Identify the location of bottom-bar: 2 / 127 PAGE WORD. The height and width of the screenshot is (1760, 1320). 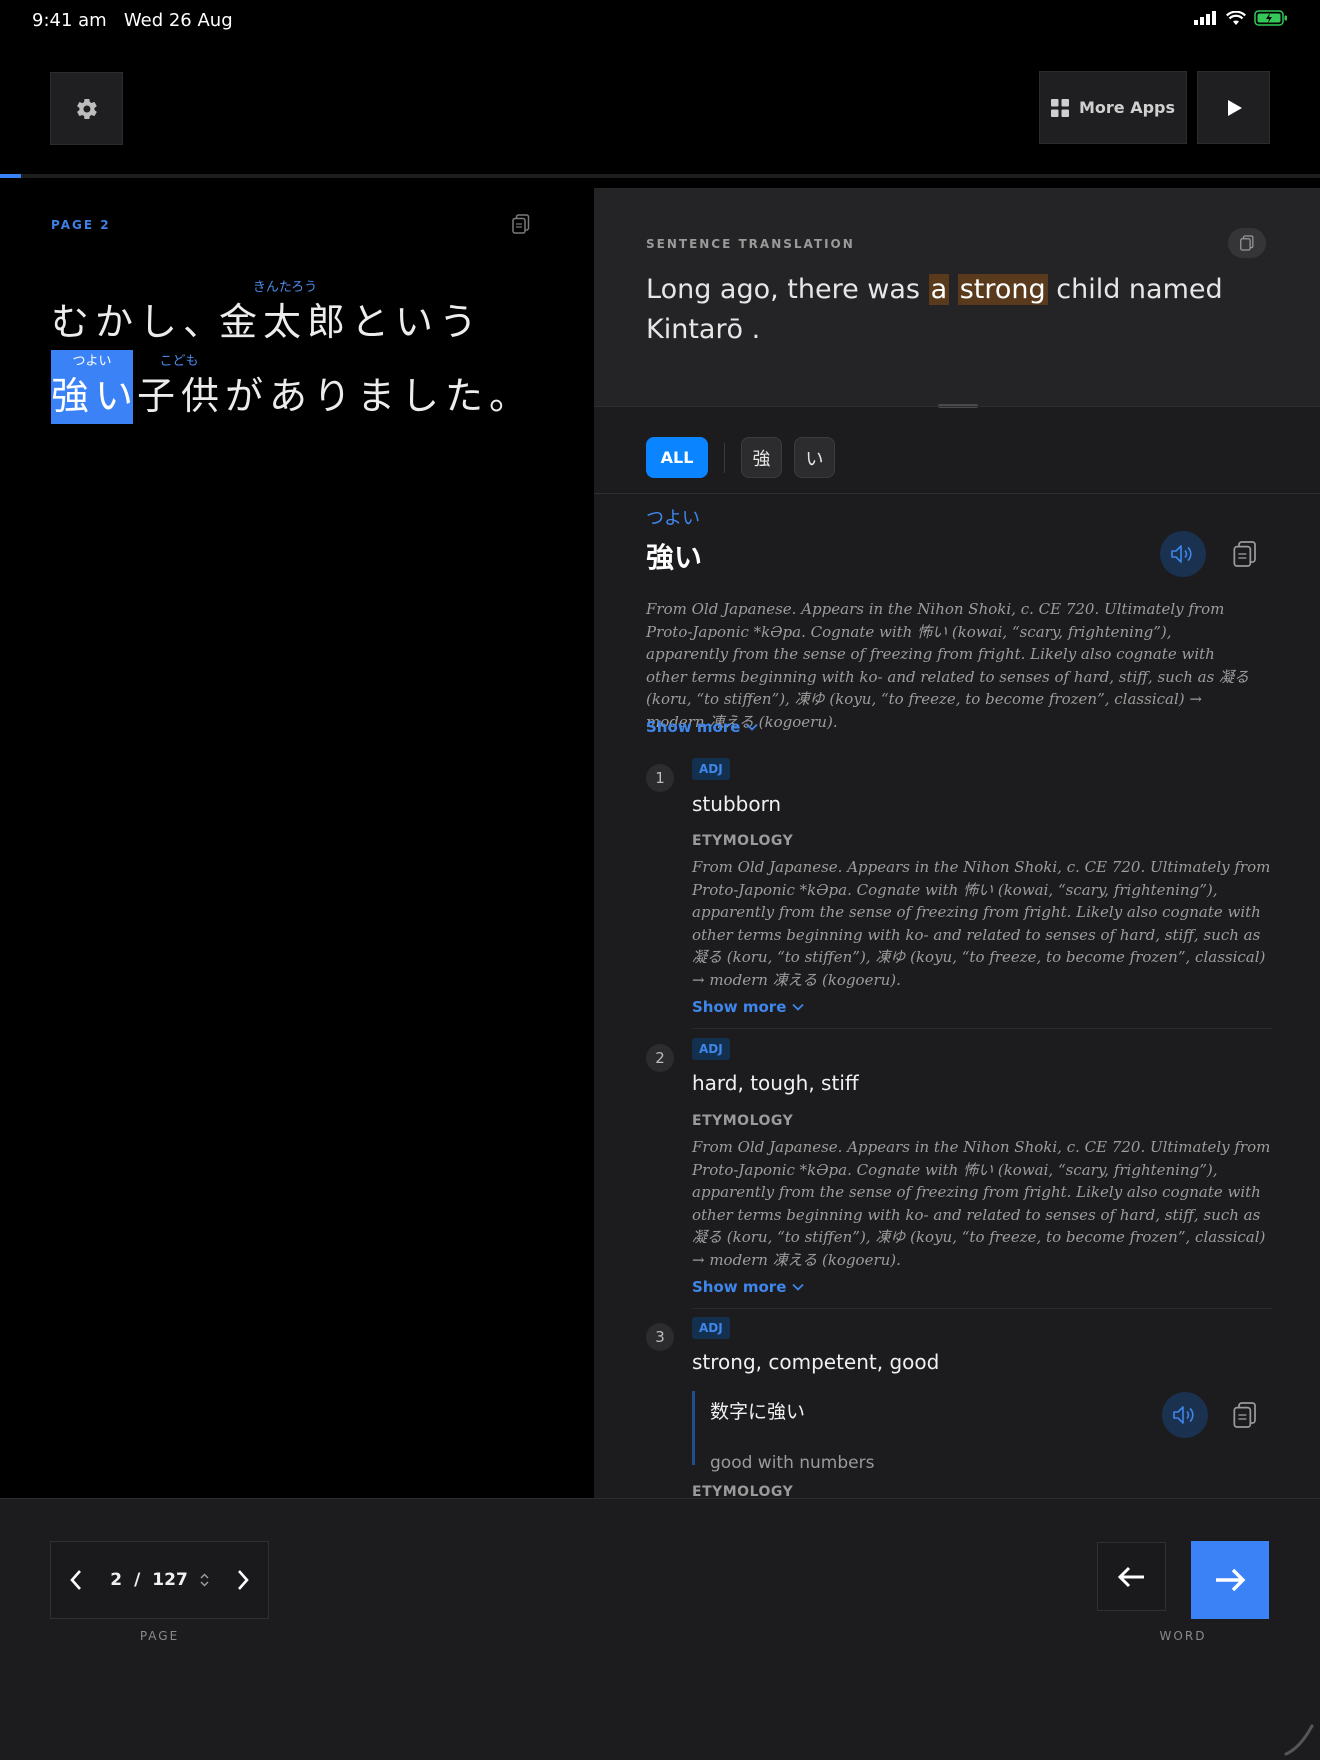
(660, 1629).